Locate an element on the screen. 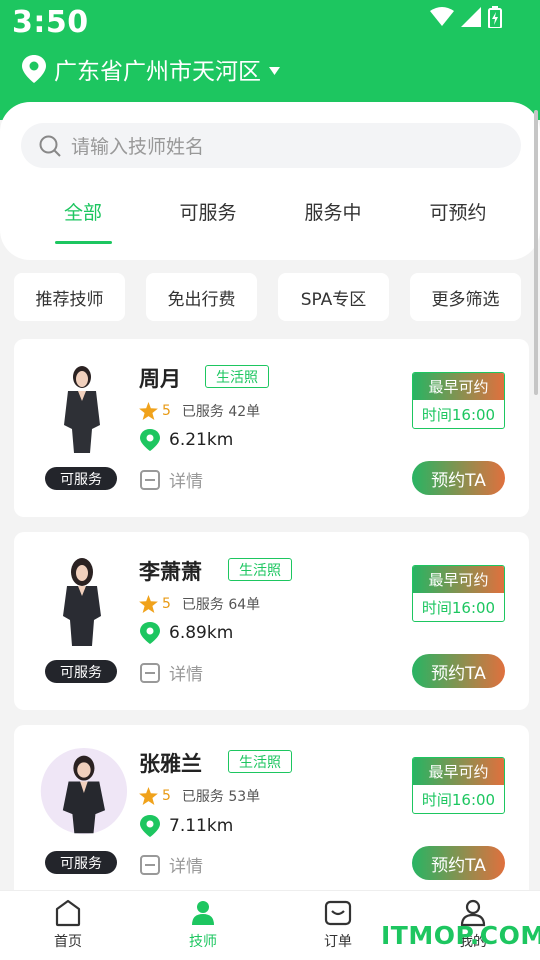 Image resolution: width=540 pixels, height=960 pixels. rating-row: 5 已服务 42单 is located at coordinates (199, 411).